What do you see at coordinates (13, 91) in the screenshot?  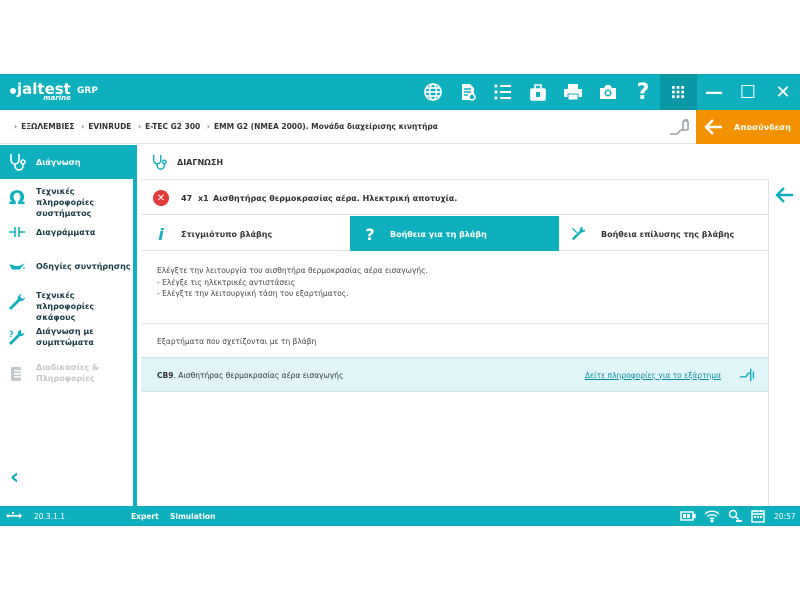 I see `logo-dot` at bounding box center [13, 91].